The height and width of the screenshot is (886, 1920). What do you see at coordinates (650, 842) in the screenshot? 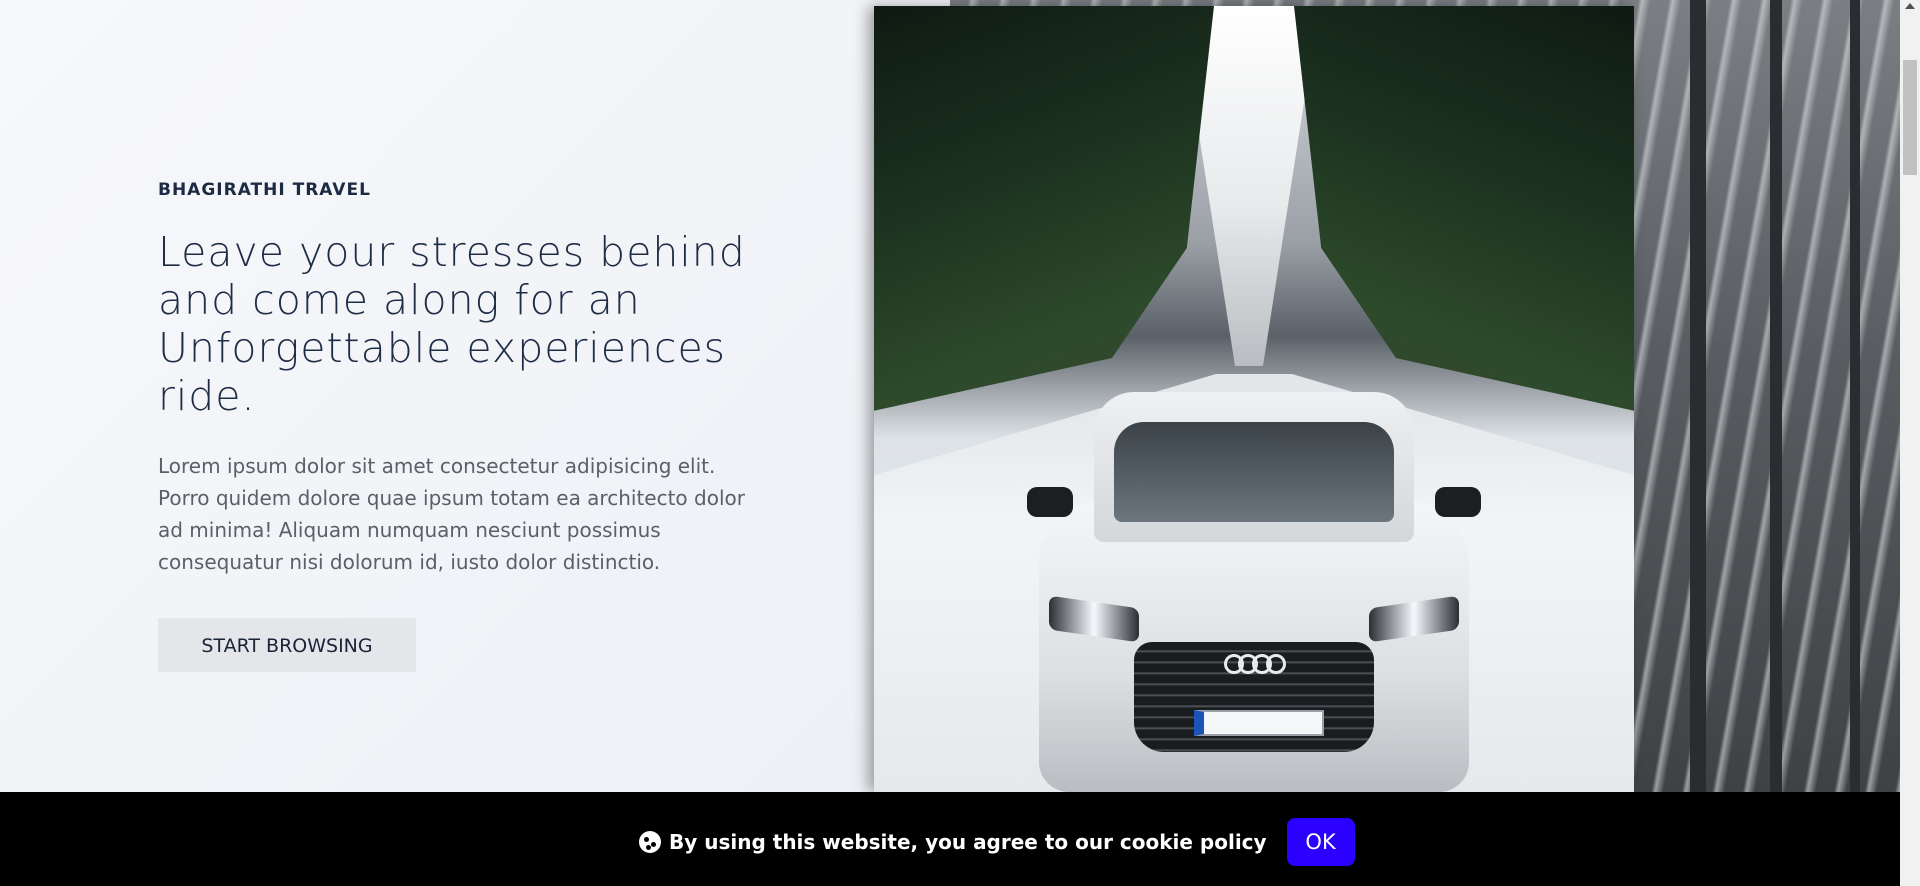
I see `cookie-icon` at bounding box center [650, 842].